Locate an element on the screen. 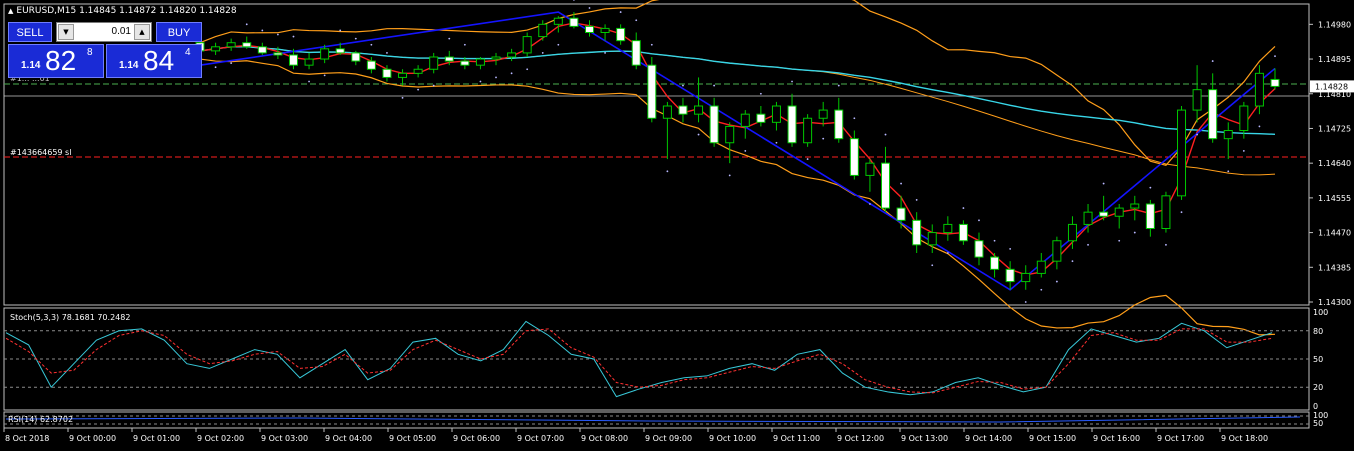 This screenshot has height=451, width=1354. lot-size-field: ▼ 0.01 ▲ is located at coordinates (104, 32).